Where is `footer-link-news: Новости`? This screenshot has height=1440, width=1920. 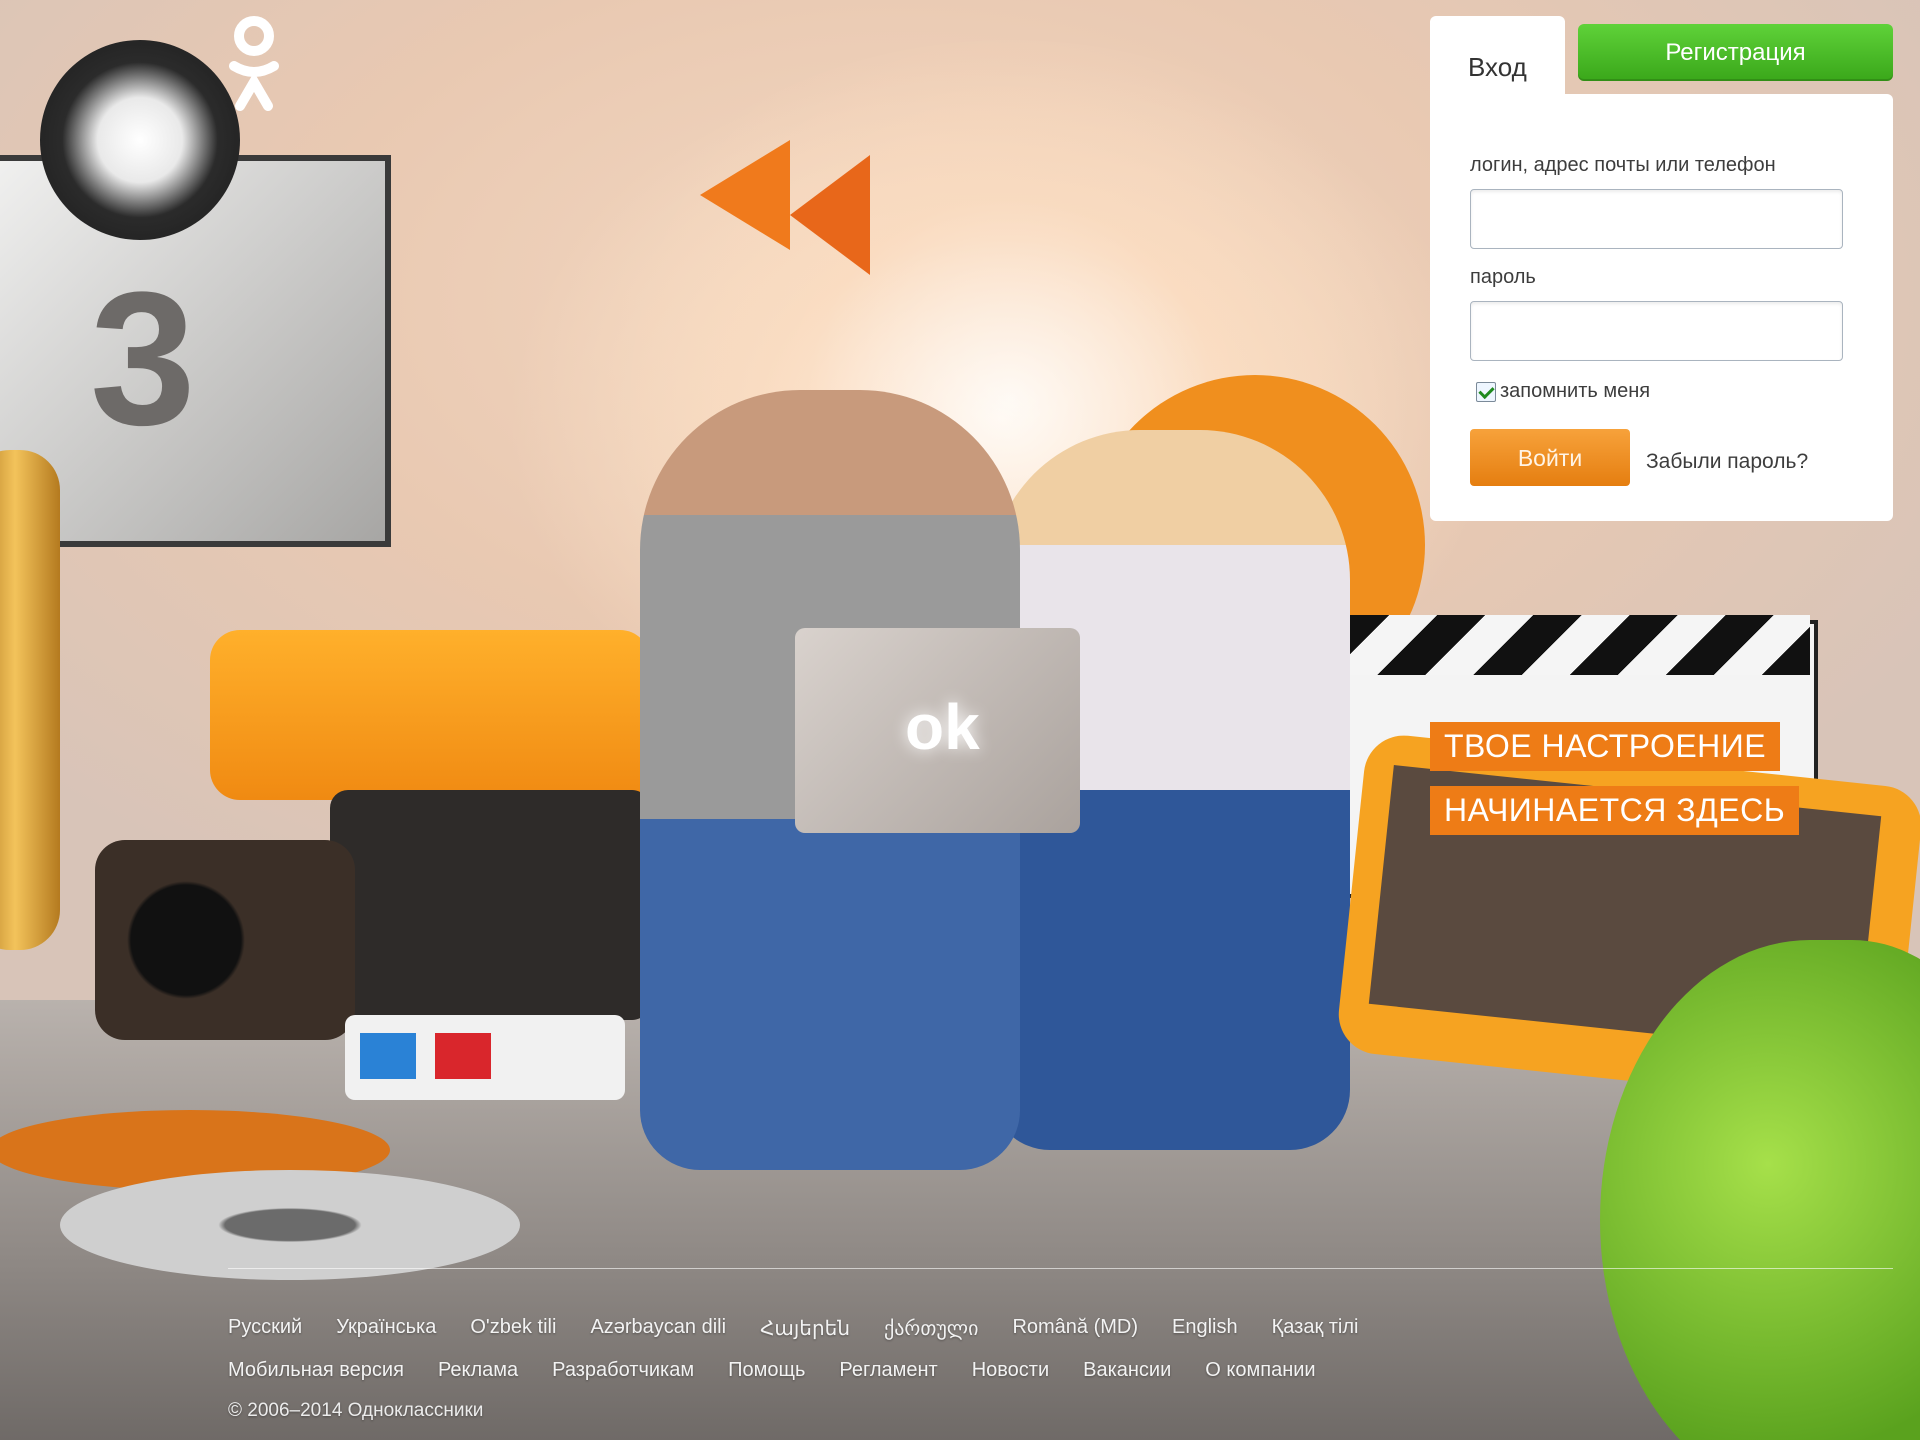
footer-link-news: Новости is located at coordinates (1010, 1370).